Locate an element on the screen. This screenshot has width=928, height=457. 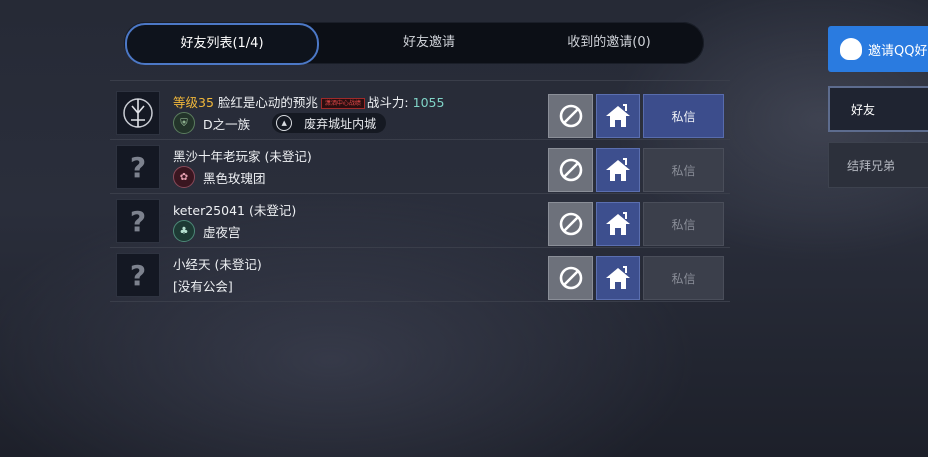
friend-guild-line: ✿ 黑色玫瑰团 is located at coordinates (219, 177).